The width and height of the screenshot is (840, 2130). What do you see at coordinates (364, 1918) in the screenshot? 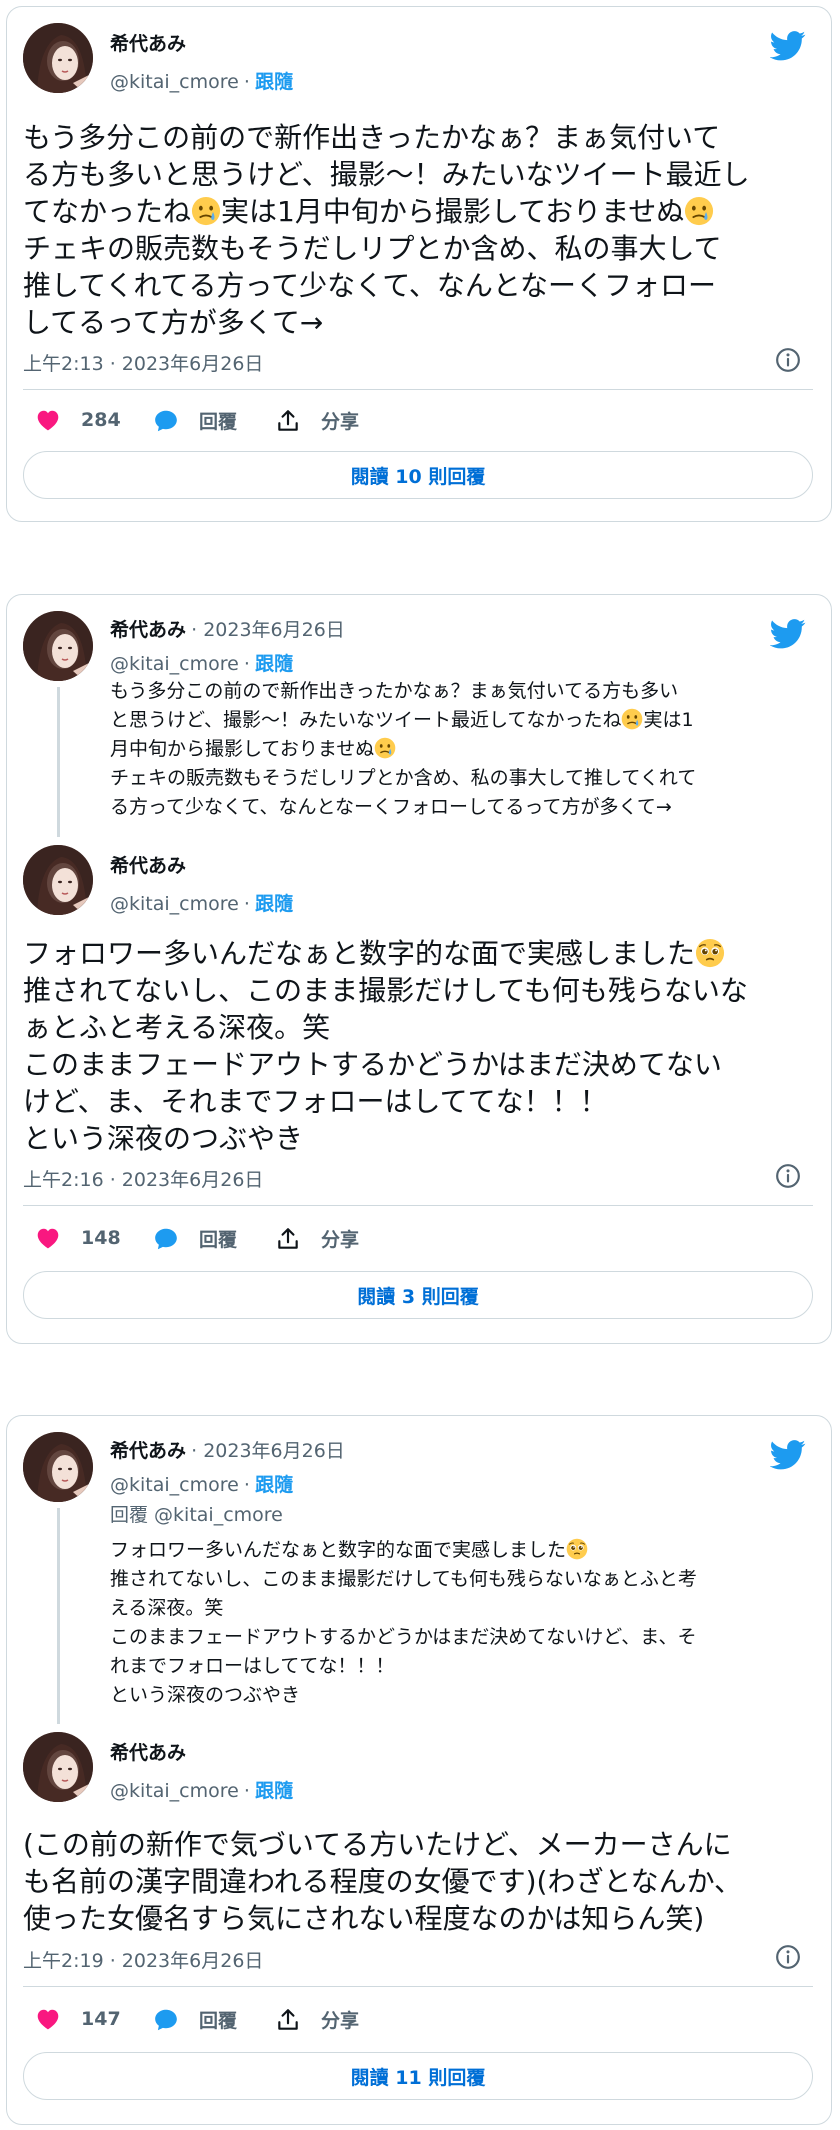
I see `tweet-text-line: 使った女優名すら気にされない程度なのかは知らん笑)` at bounding box center [364, 1918].